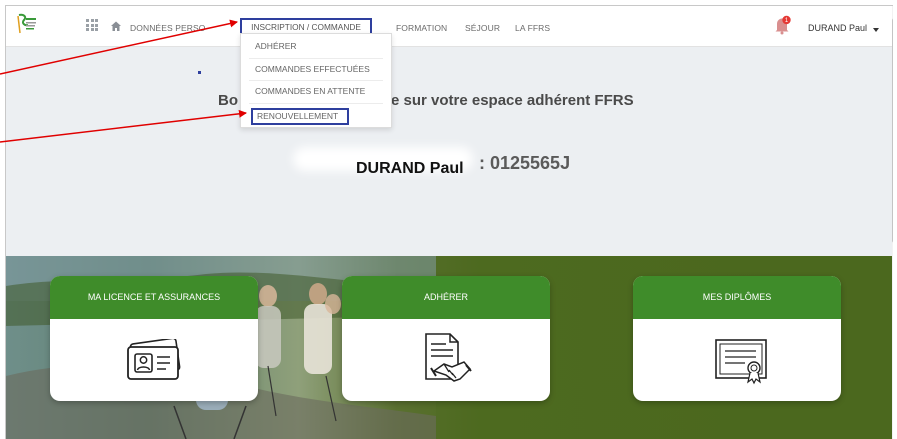  What do you see at coordinates (119, 47) in the screenshot?
I see `annotation-arrow-inscription` at bounding box center [119, 47].